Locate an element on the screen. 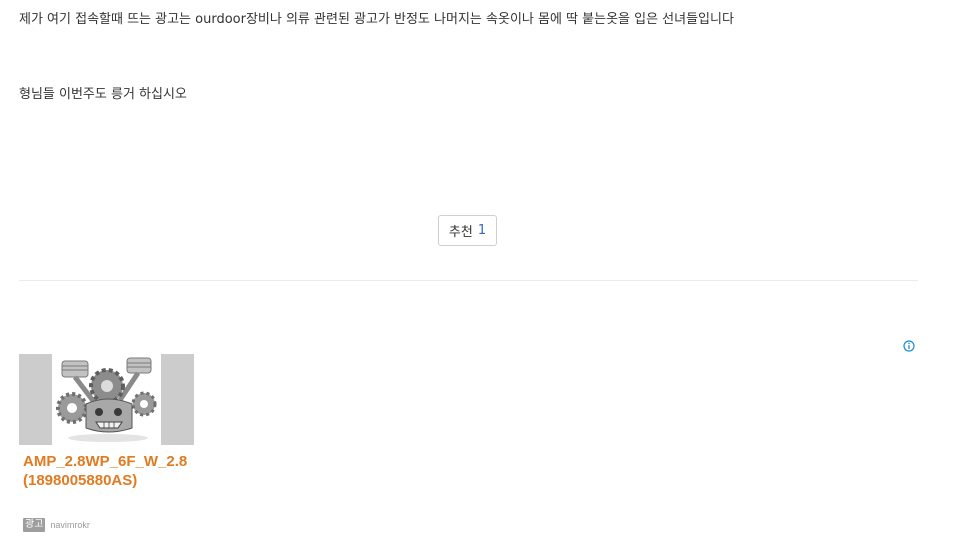 This screenshot has height=558, width=970. engine-pistons-illustration is located at coordinates (106, 399).